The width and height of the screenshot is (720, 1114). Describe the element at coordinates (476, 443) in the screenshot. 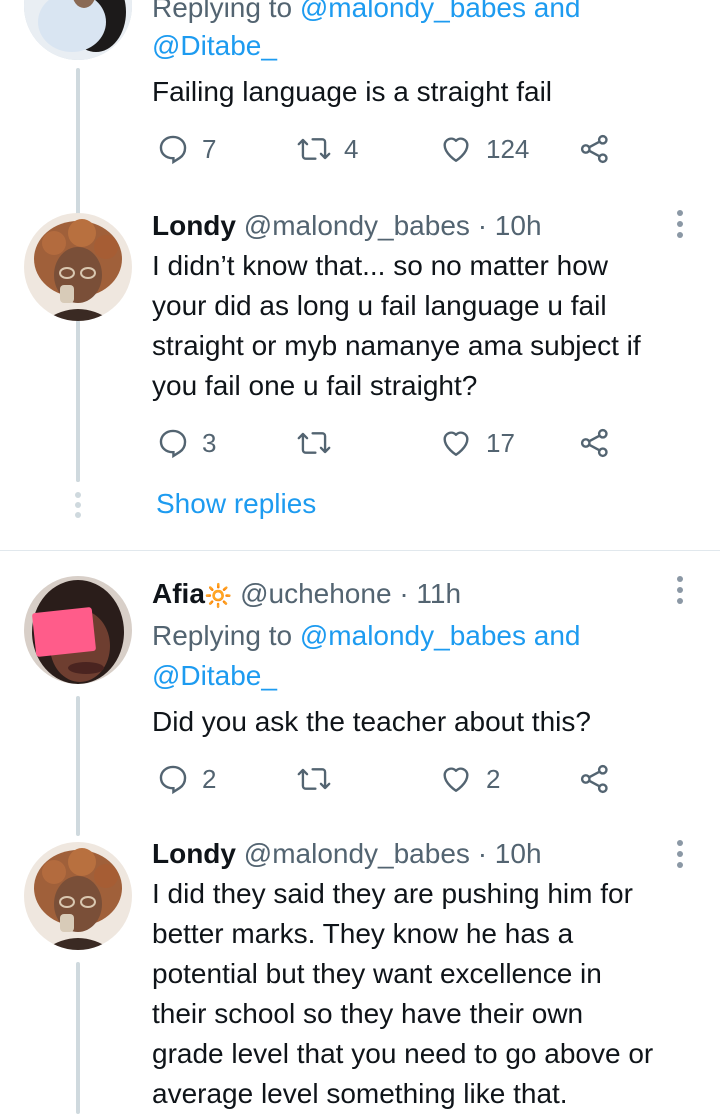

I see `like-button: 17` at that location.